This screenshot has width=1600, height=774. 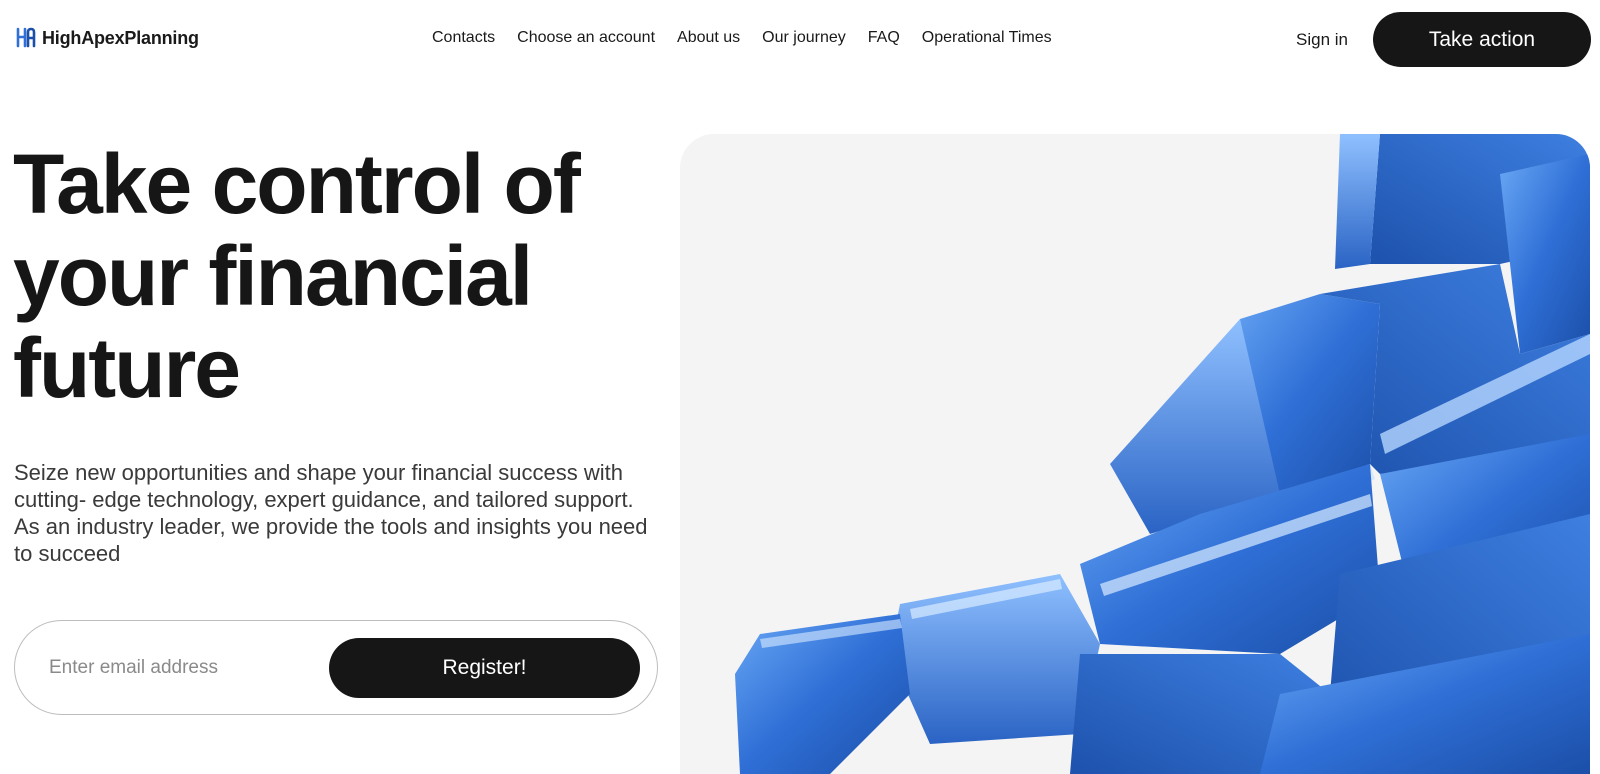 I want to click on email-input, so click(x=187, y=668).